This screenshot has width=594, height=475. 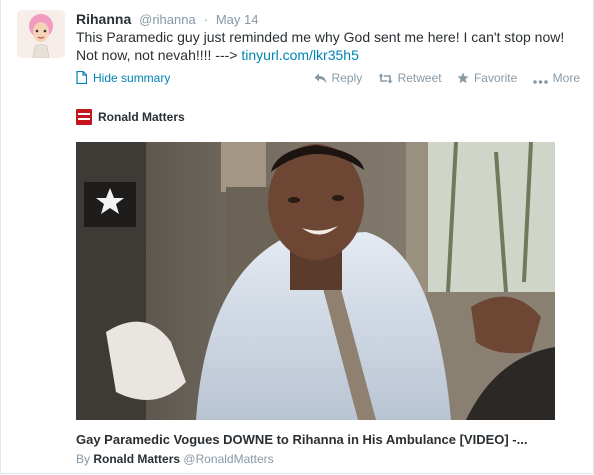 I want to click on avatar, so click(x=41, y=34).